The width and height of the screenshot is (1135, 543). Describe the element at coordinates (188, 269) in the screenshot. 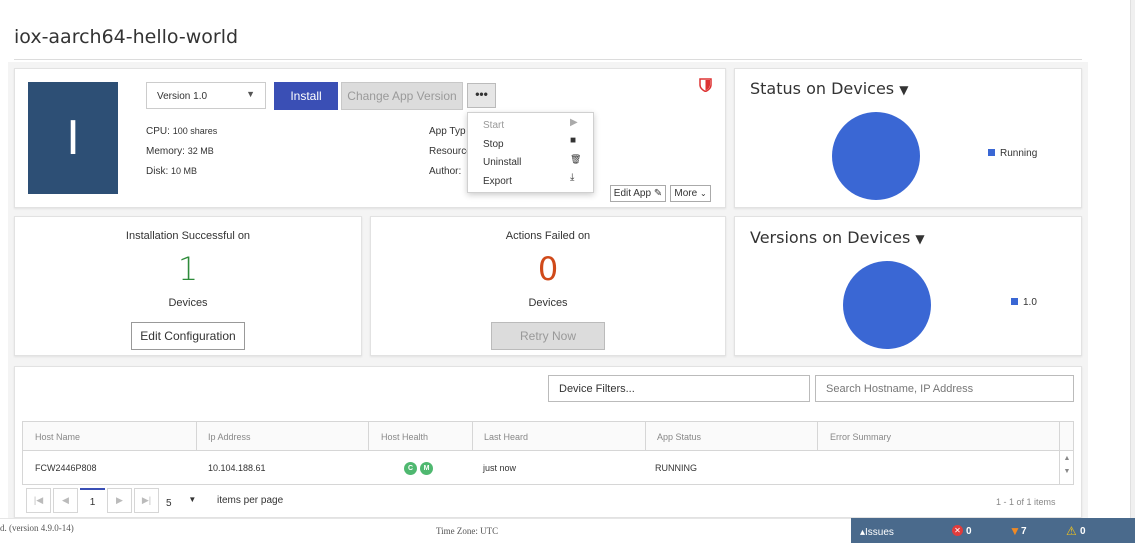

I see `install-success-count: 1` at that location.